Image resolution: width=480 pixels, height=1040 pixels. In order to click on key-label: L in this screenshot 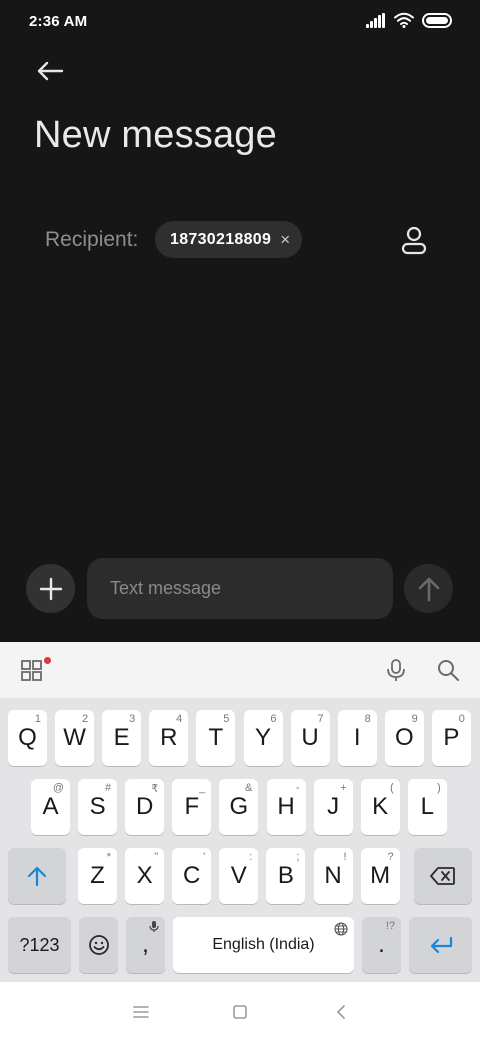, I will do `click(427, 806)`.